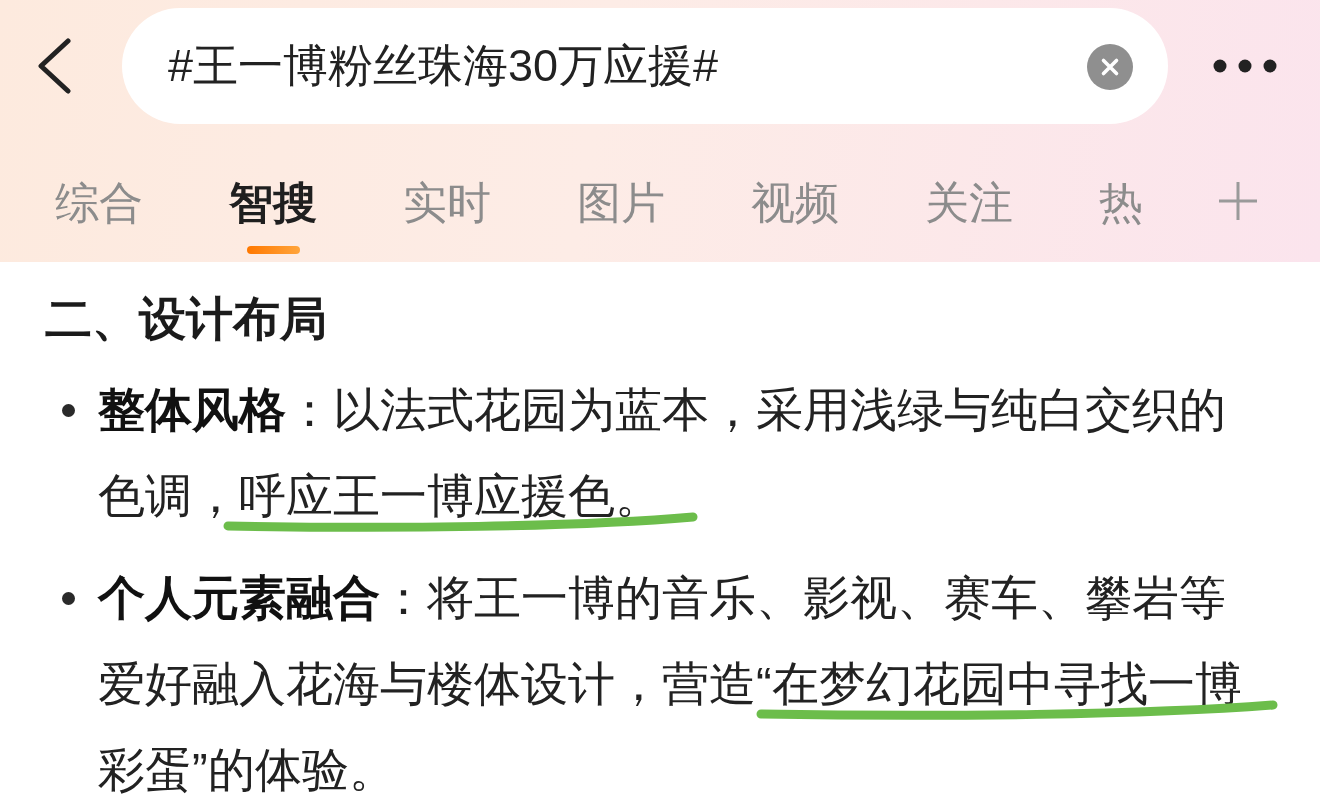 The width and height of the screenshot is (1320, 798). Describe the element at coordinates (645, 66) in the screenshot. I see `search-field: #王一博粉丝珠海30万应援#` at that location.